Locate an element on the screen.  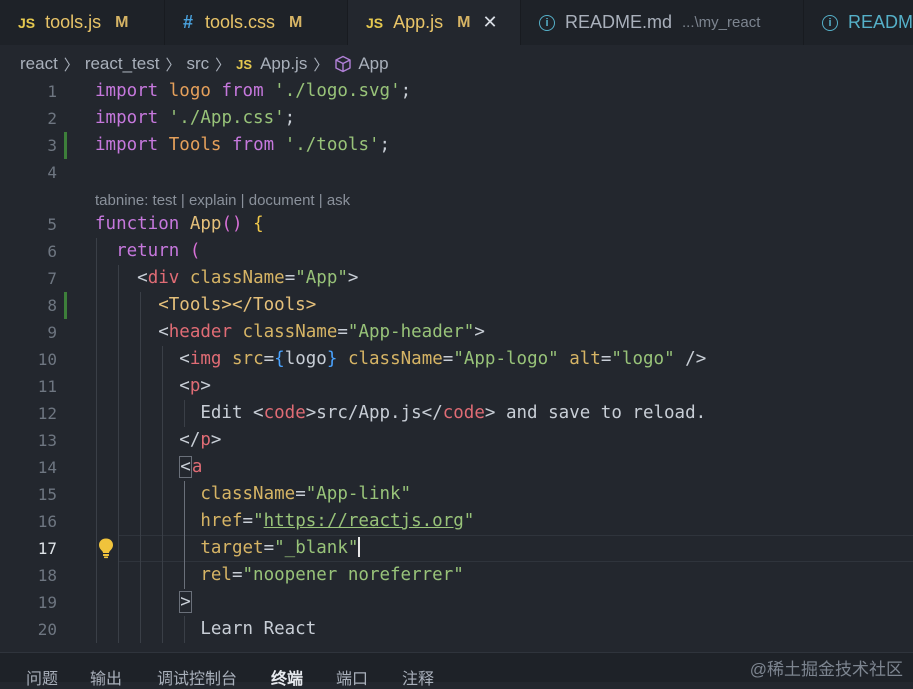
code-text: <div className="App"> is located at coordinates (248, 278).